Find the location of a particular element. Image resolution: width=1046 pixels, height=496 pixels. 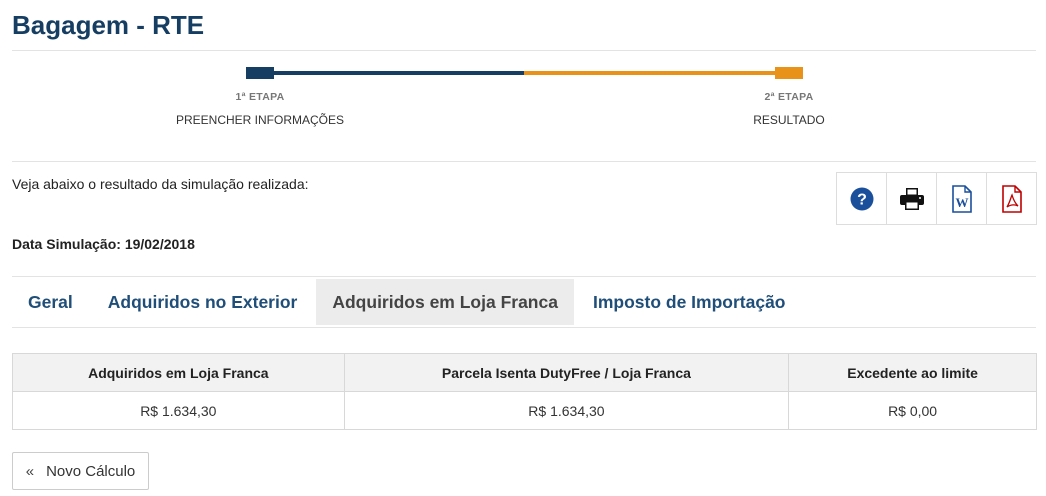

print-icon is located at coordinates (911, 198).